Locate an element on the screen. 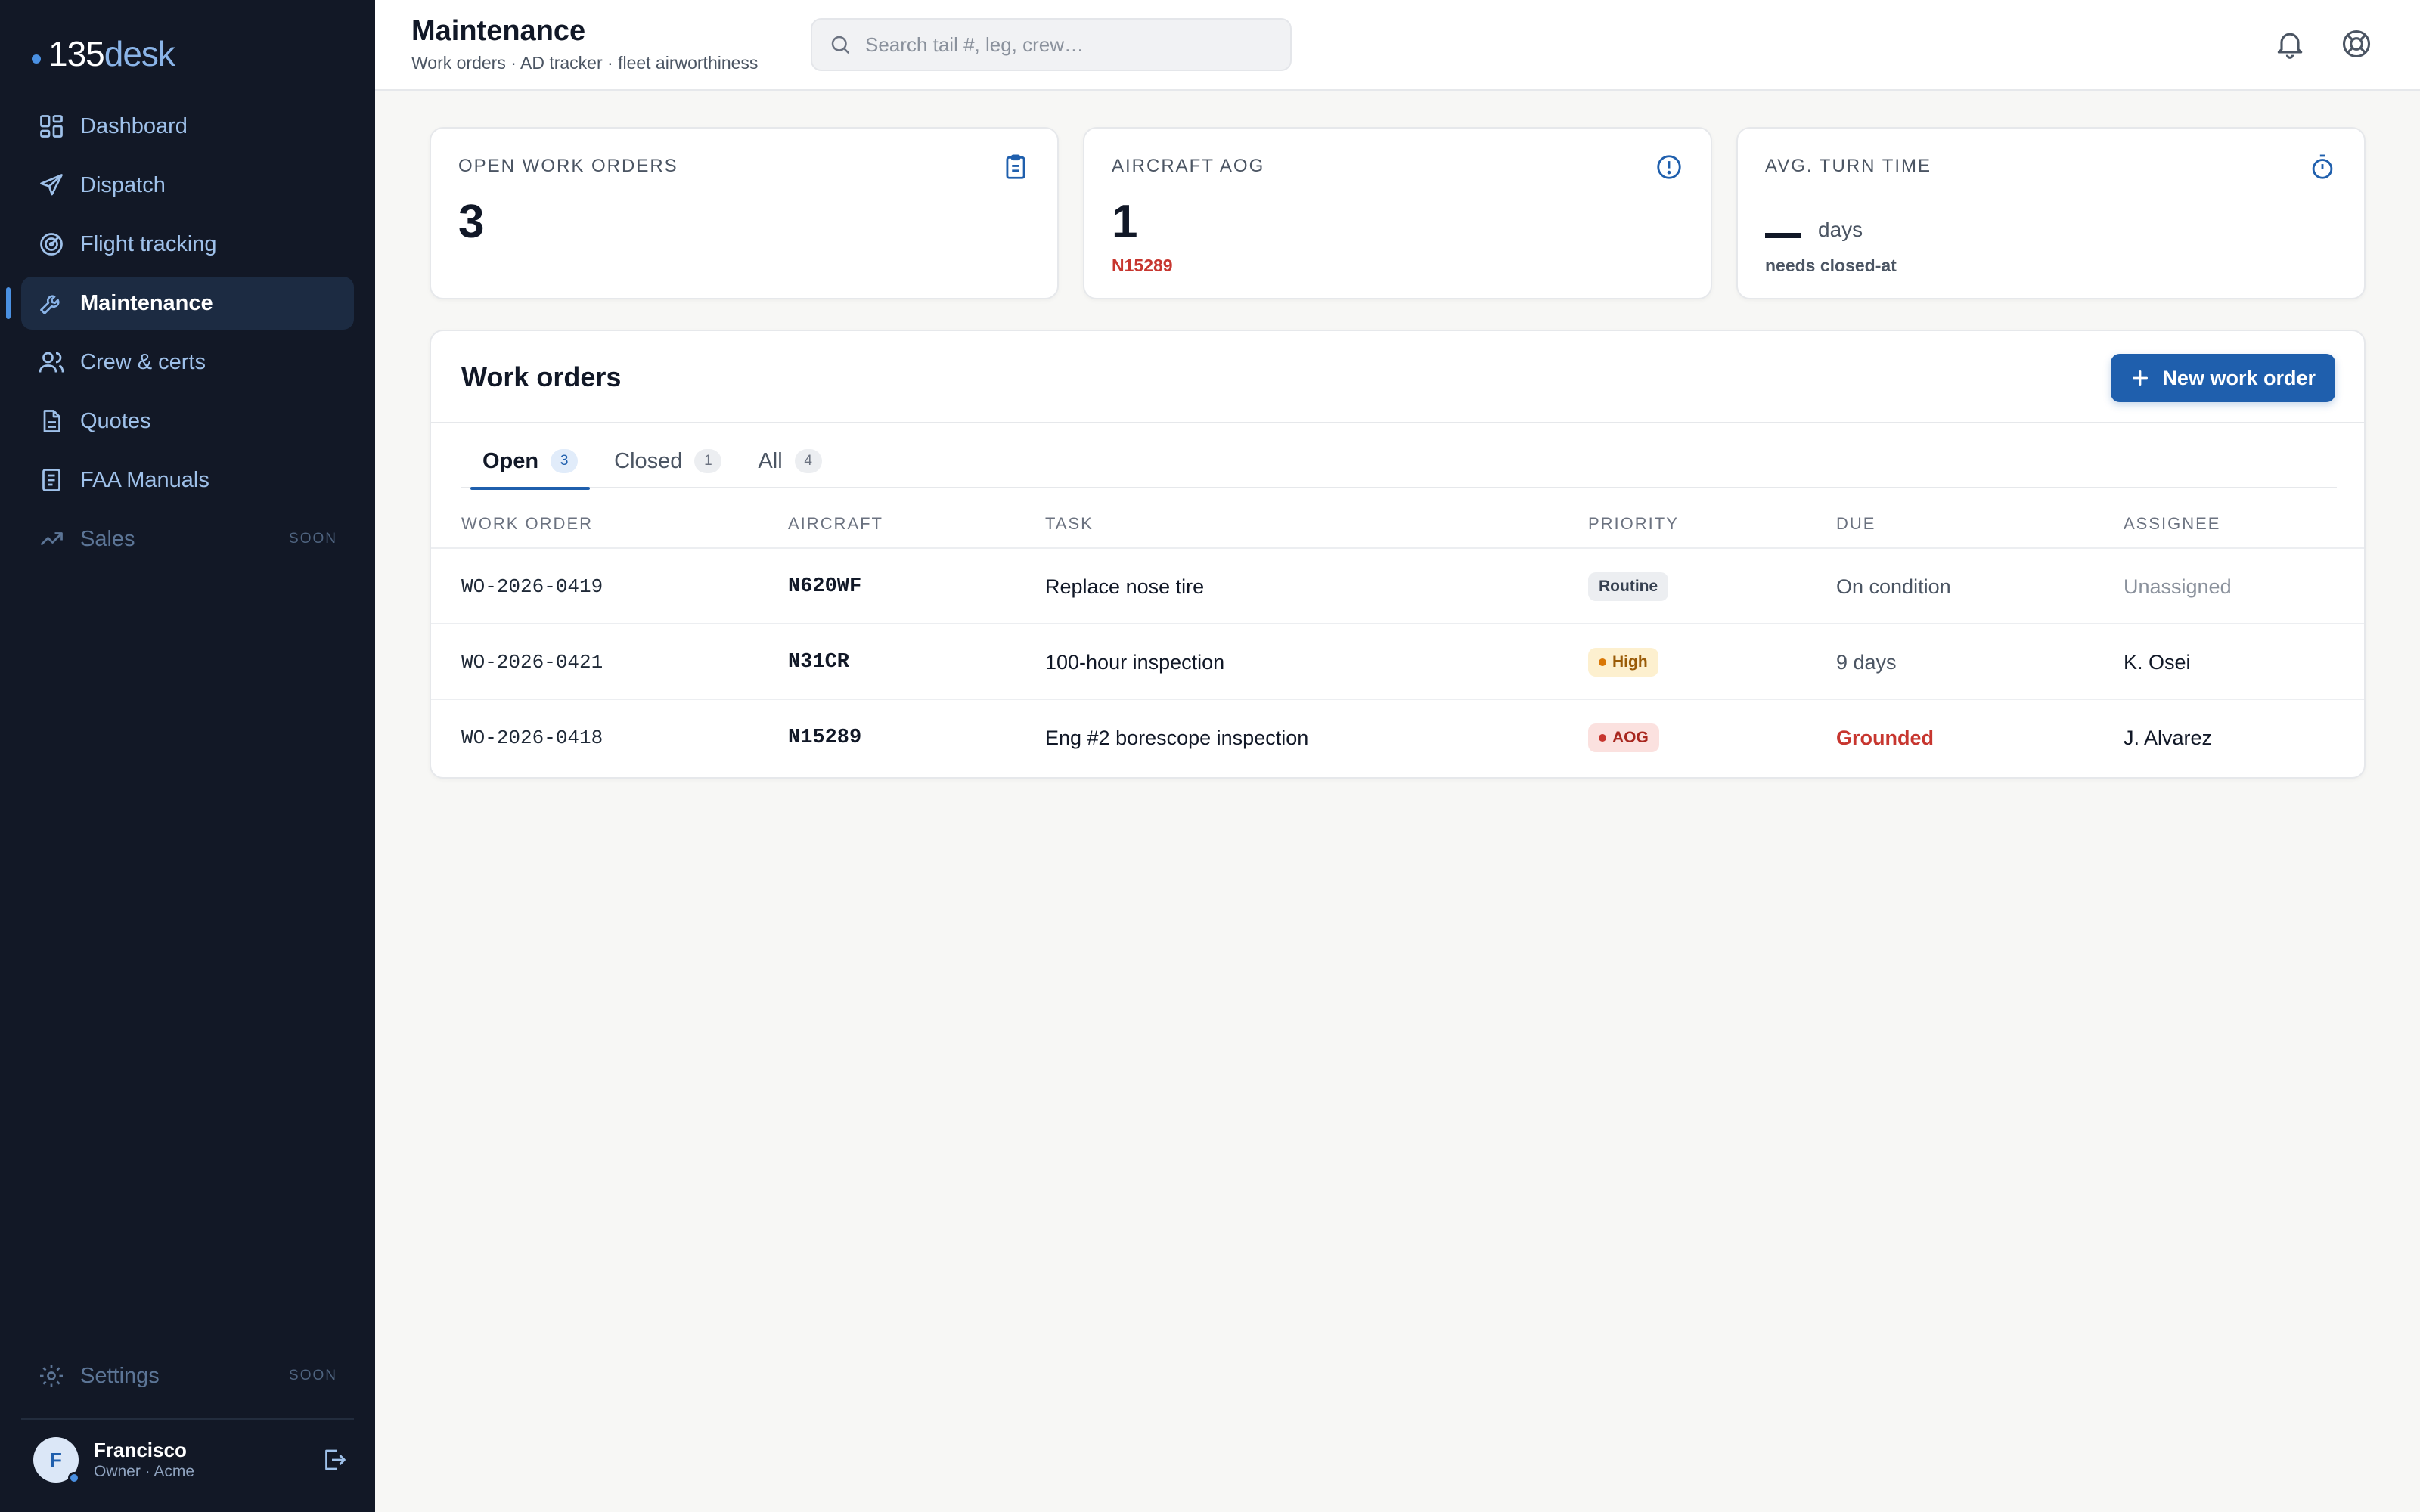 This screenshot has width=2420, height=1512. dashboard-grid-icon is located at coordinates (51, 126).